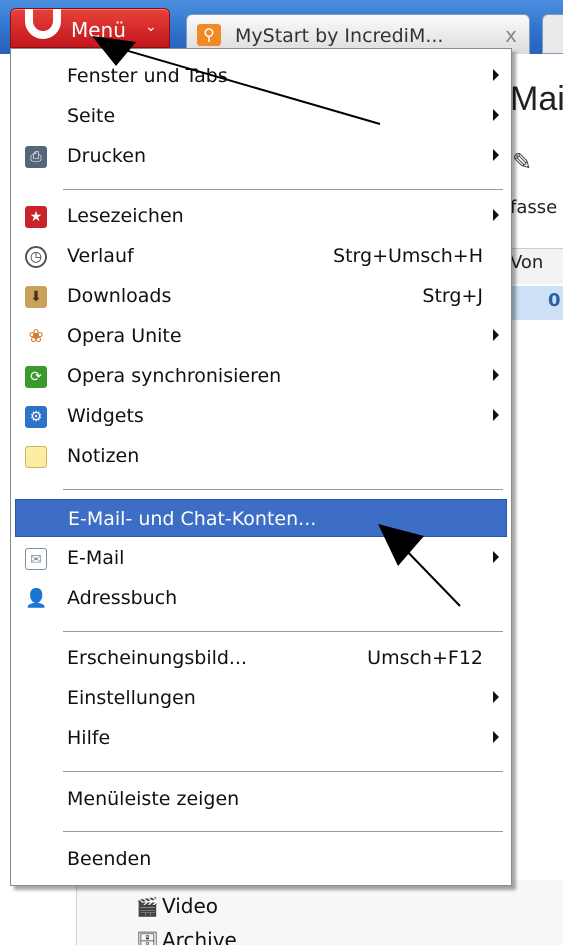 This screenshot has height=945, width=563. What do you see at coordinates (533, 207) in the screenshot?
I see `compose-label: fasse` at bounding box center [533, 207].